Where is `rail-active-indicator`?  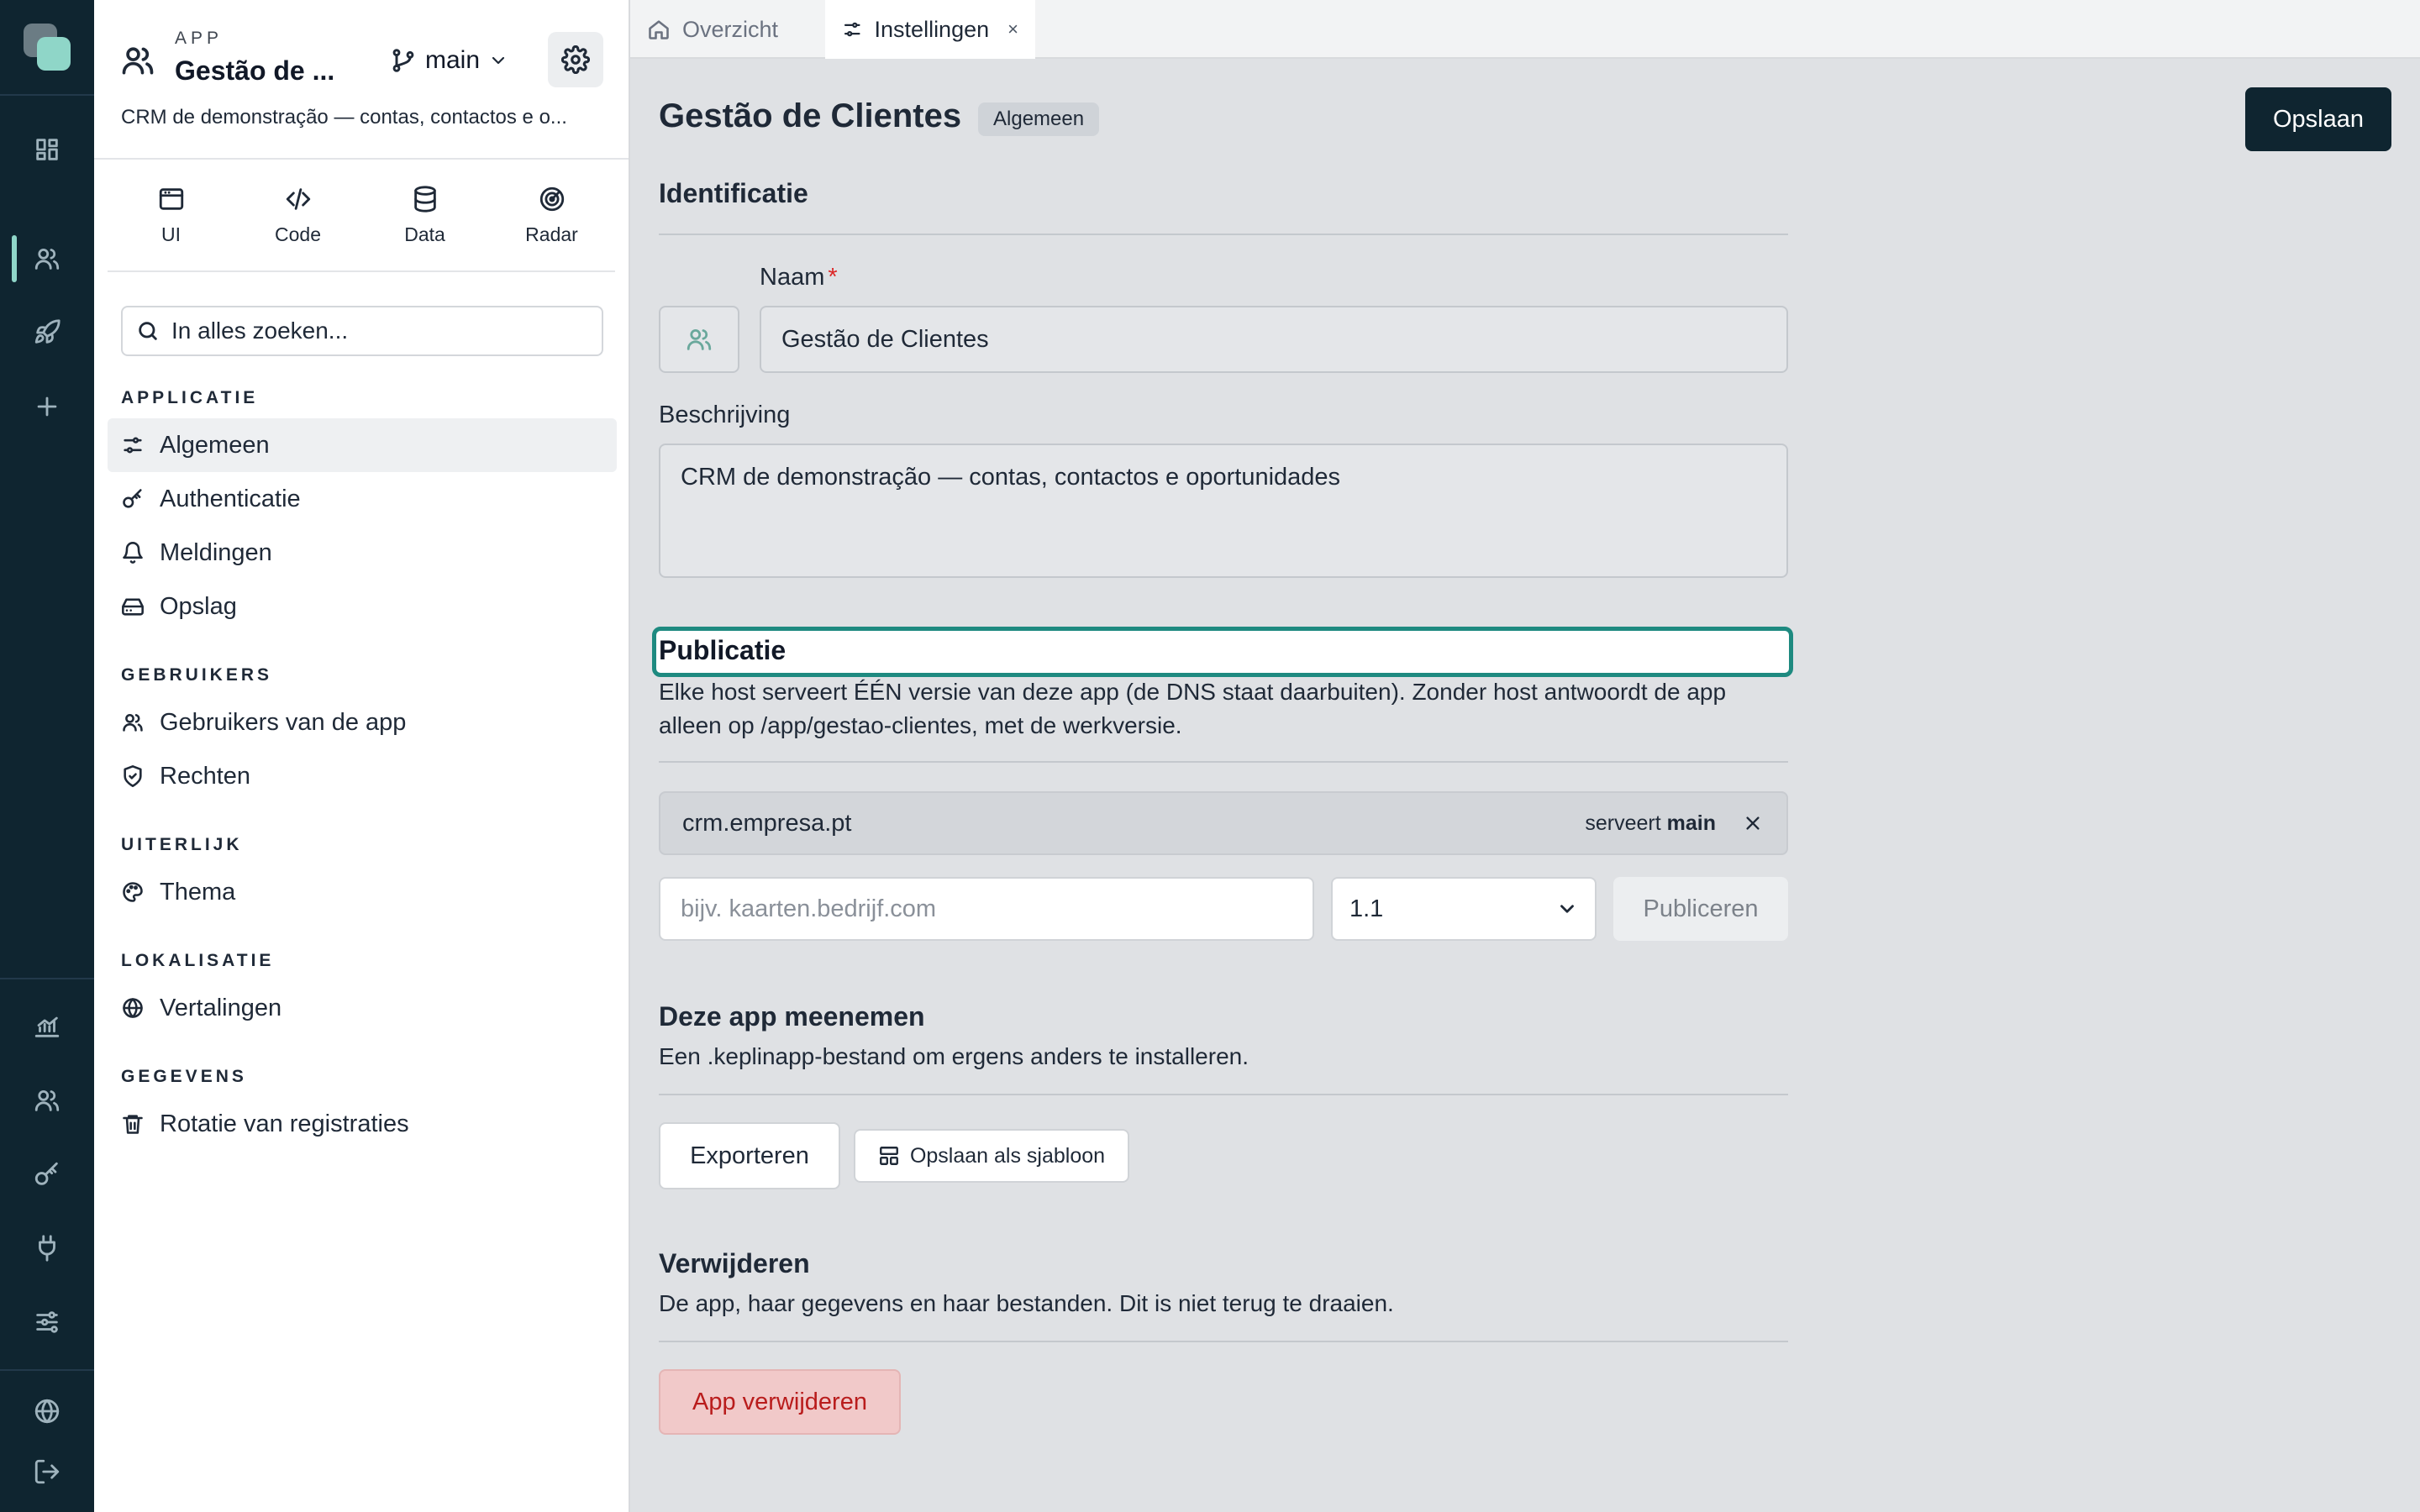 rail-active-indicator is located at coordinates (15, 258).